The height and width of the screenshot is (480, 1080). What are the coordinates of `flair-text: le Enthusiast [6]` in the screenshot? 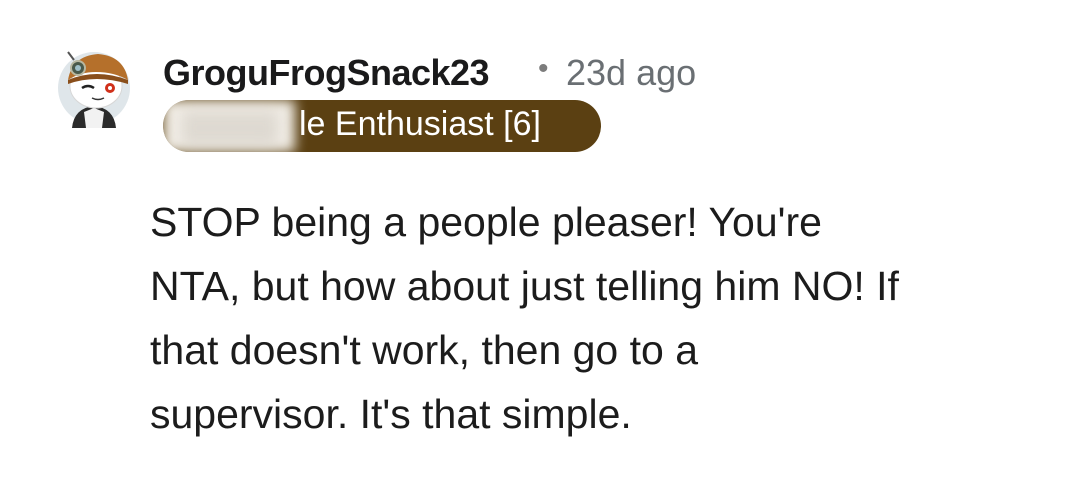 It's located at (420, 124).